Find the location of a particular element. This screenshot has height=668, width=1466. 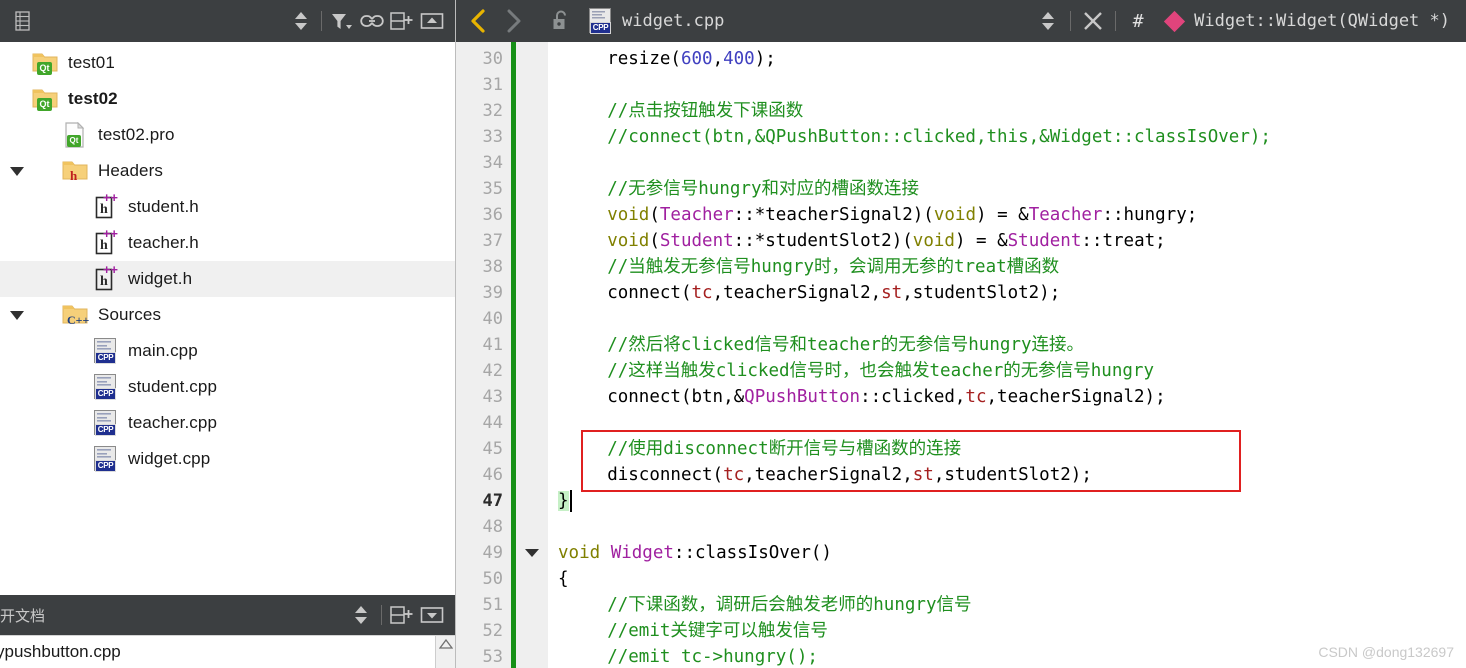

unlocked-padlock-icon is located at coordinates (561, 21).